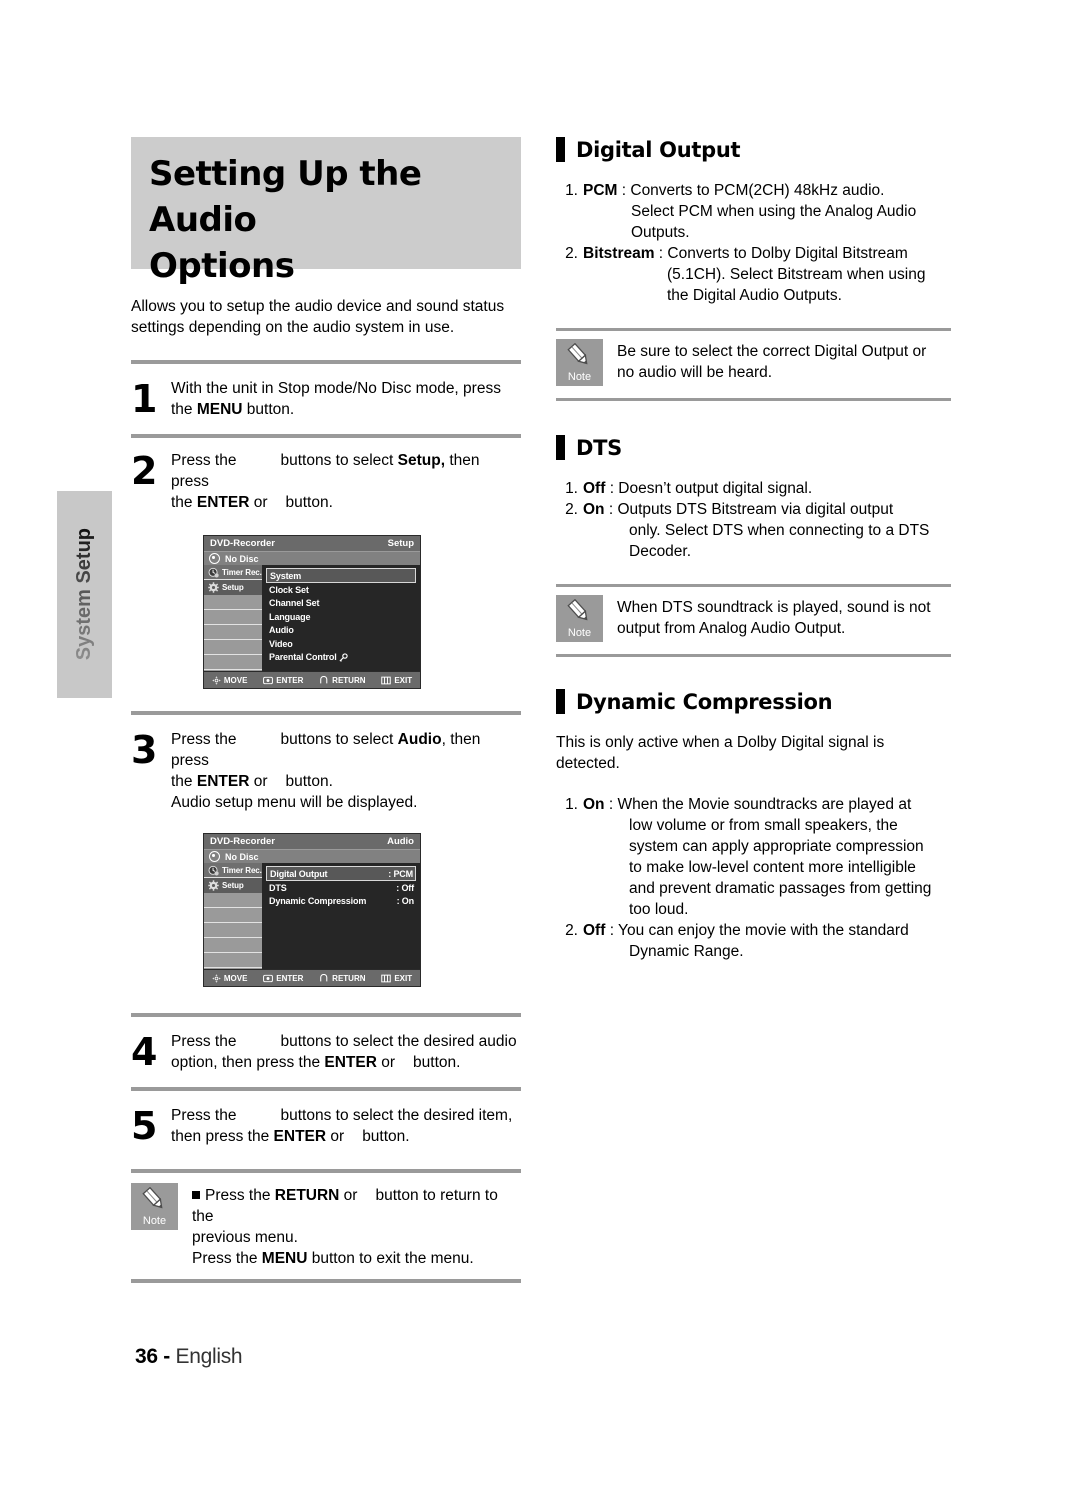  What do you see at coordinates (686, 951) in the screenshot?
I see `option-desc-cont: Dynamic Range.` at bounding box center [686, 951].